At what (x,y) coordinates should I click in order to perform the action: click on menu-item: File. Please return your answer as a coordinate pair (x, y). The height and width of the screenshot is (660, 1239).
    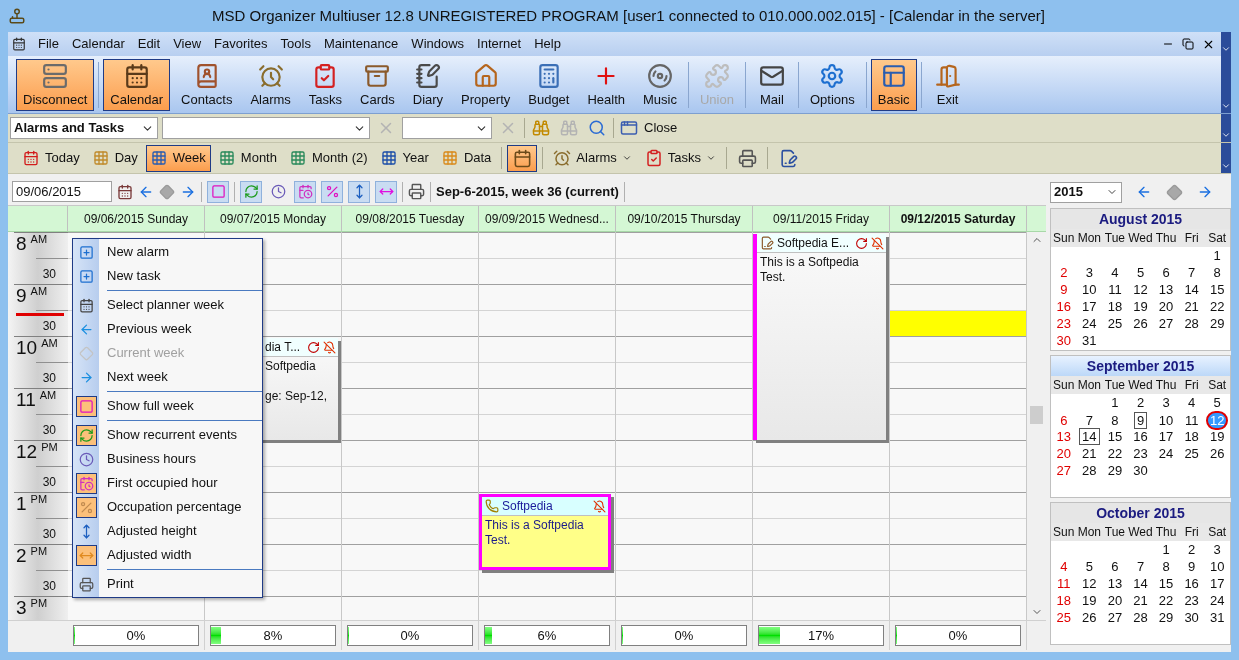
    Looking at the image, I should click on (48, 44).